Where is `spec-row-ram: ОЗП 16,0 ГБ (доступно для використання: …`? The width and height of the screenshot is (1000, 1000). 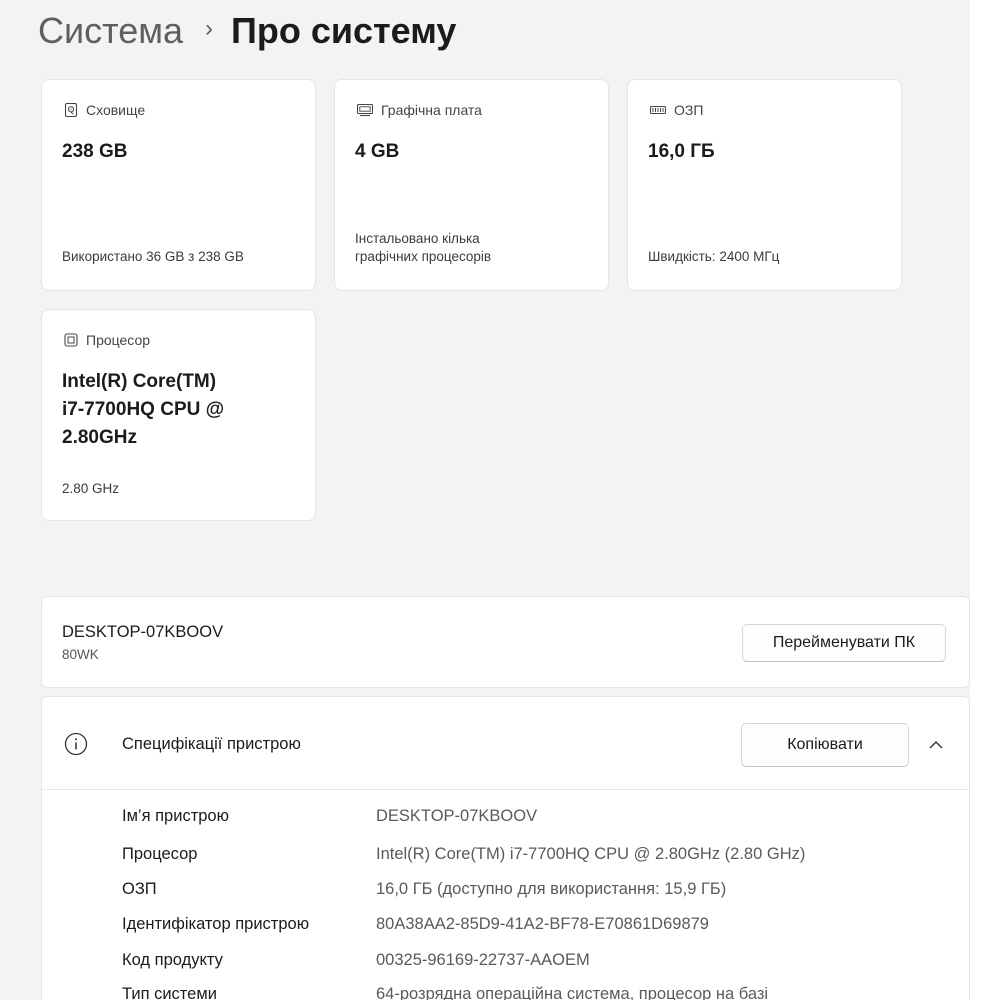
spec-row-ram: ОЗП 16,0 ГБ (доступно для використання: … is located at coordinates (424, 889).